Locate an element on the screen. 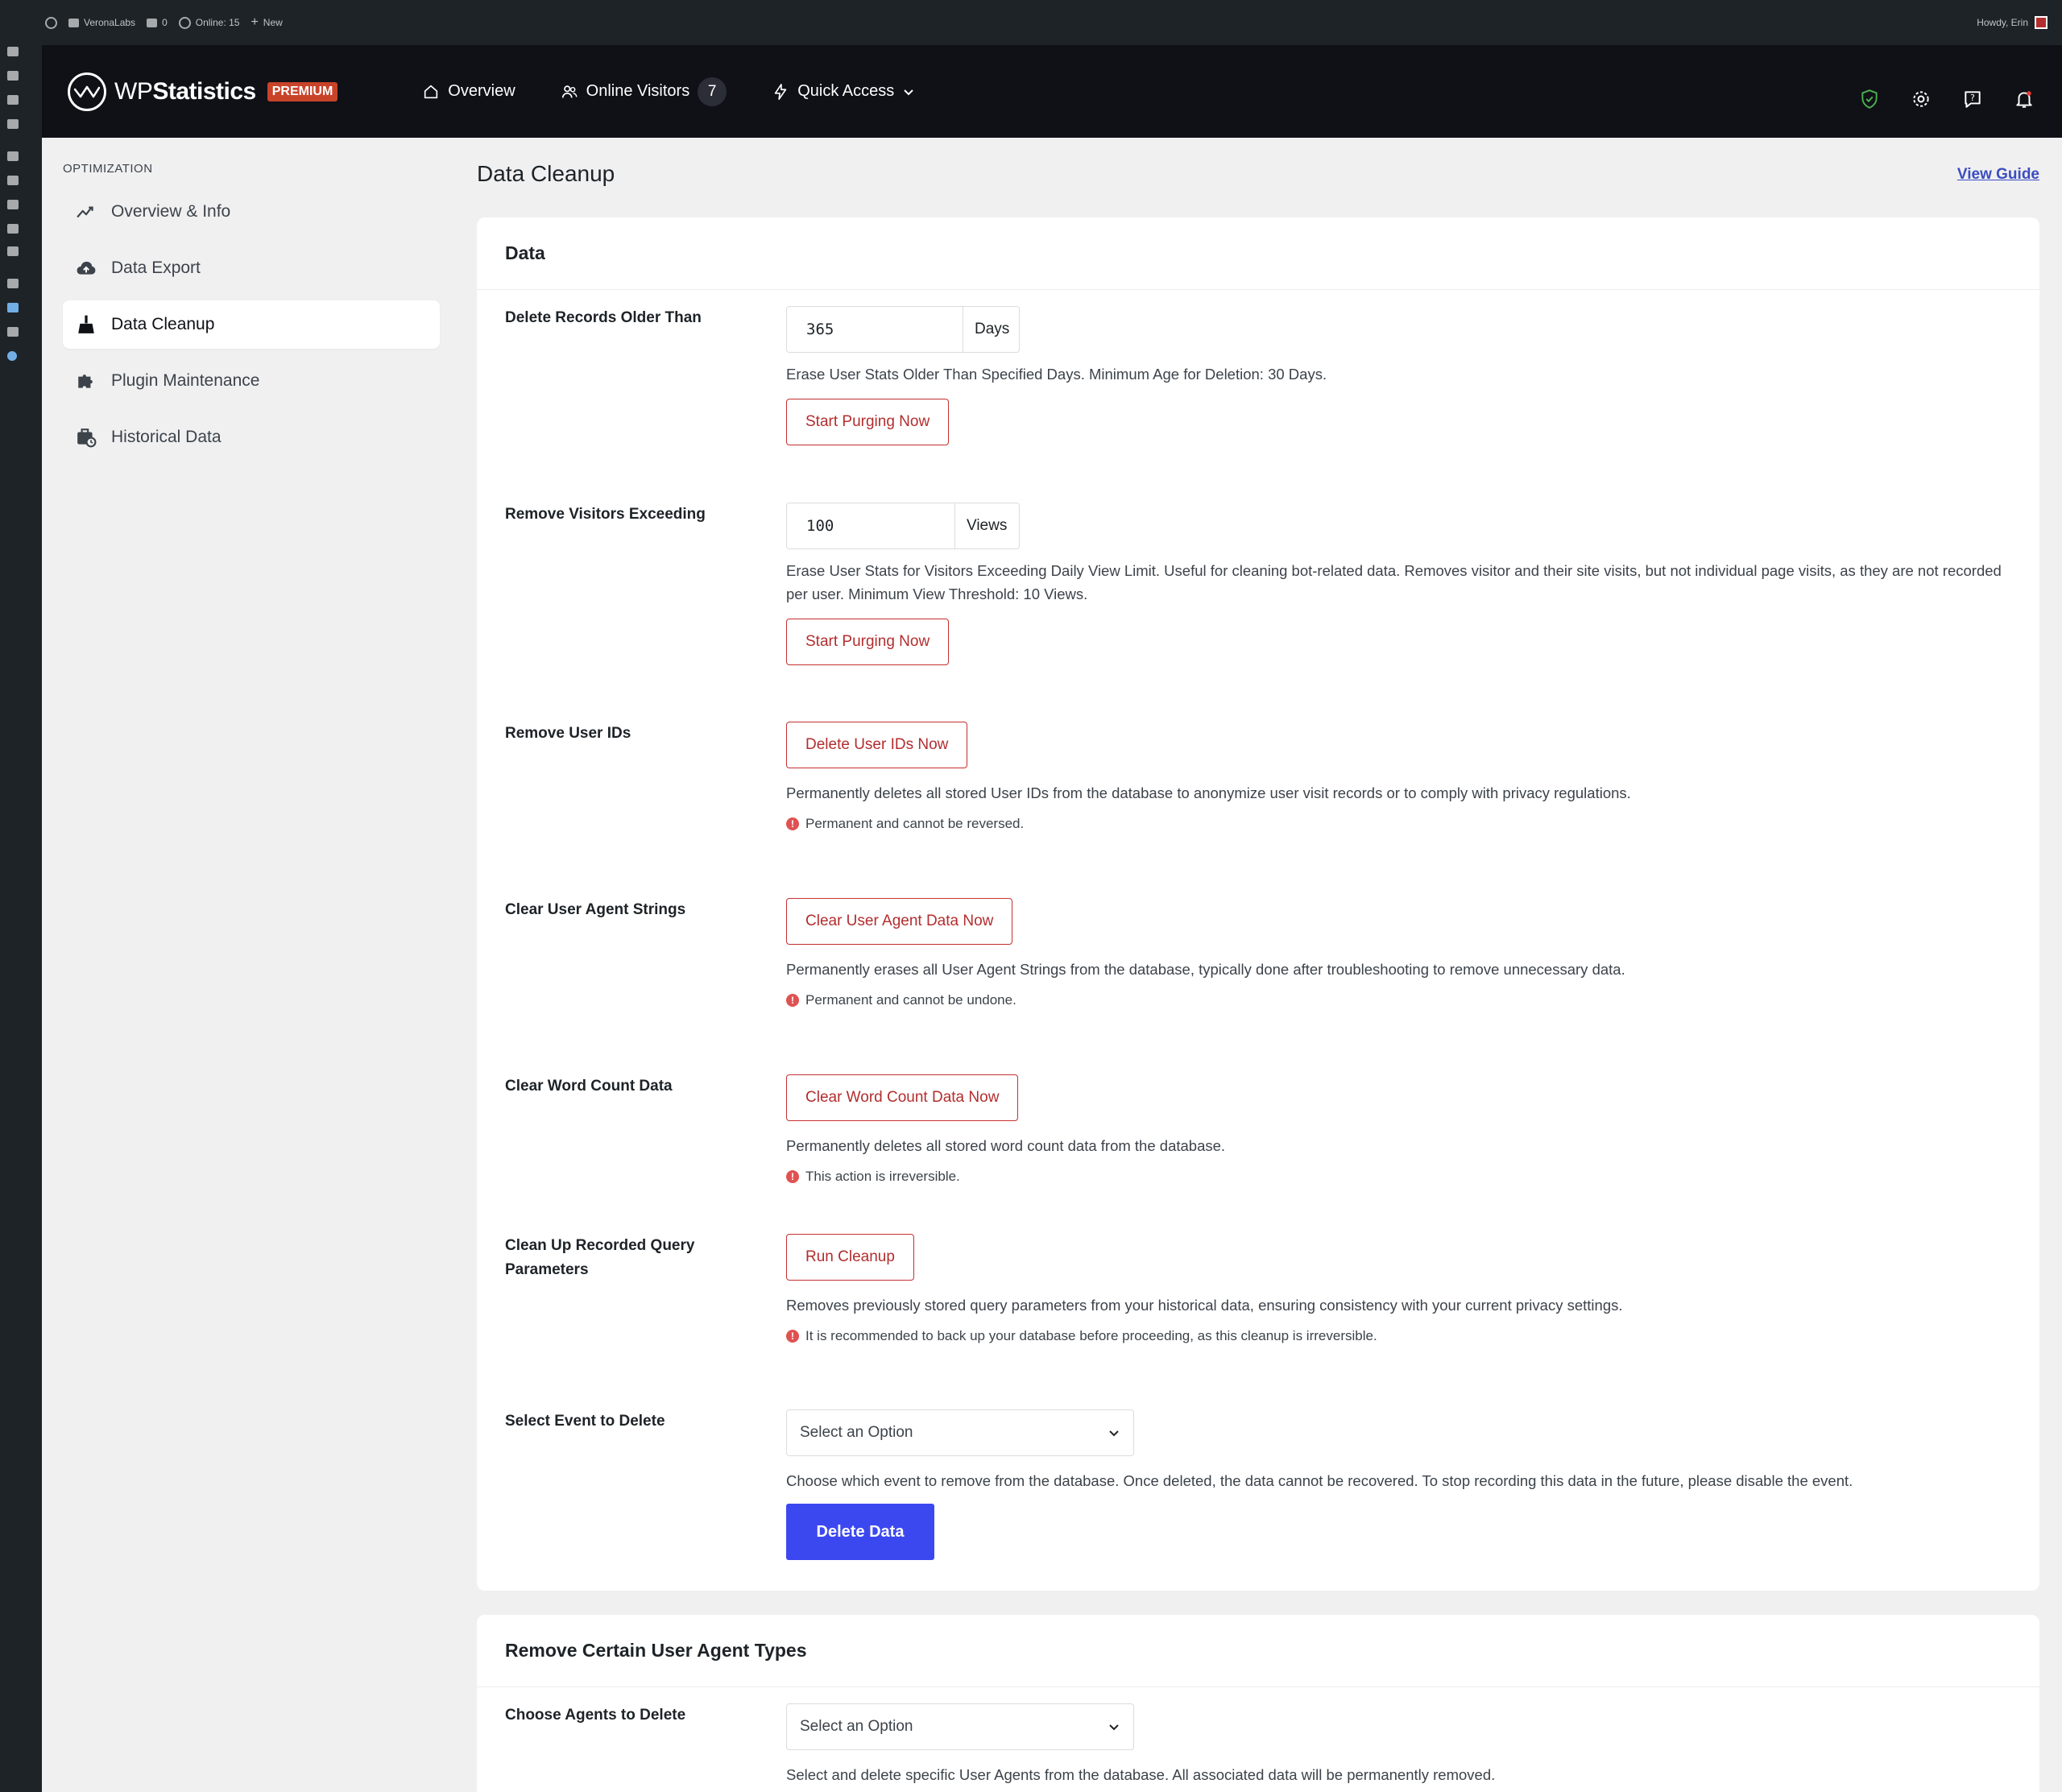 The height and width of the screenshot is (1792, 2062). account-item: Howdy, Erin is located at coordinates (2012, 22).